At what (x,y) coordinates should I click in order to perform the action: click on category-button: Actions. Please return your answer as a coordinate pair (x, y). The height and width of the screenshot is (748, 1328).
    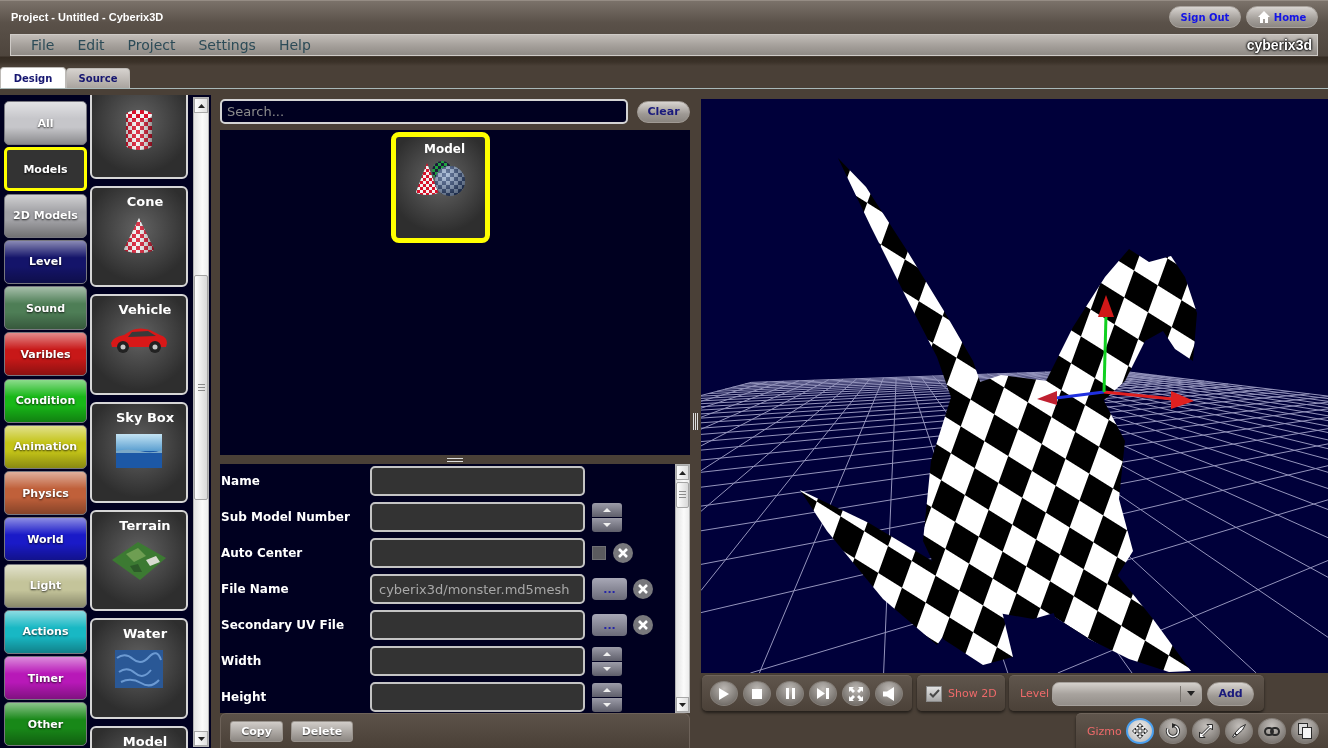
    Looking at the image, I should click on (45, 631).